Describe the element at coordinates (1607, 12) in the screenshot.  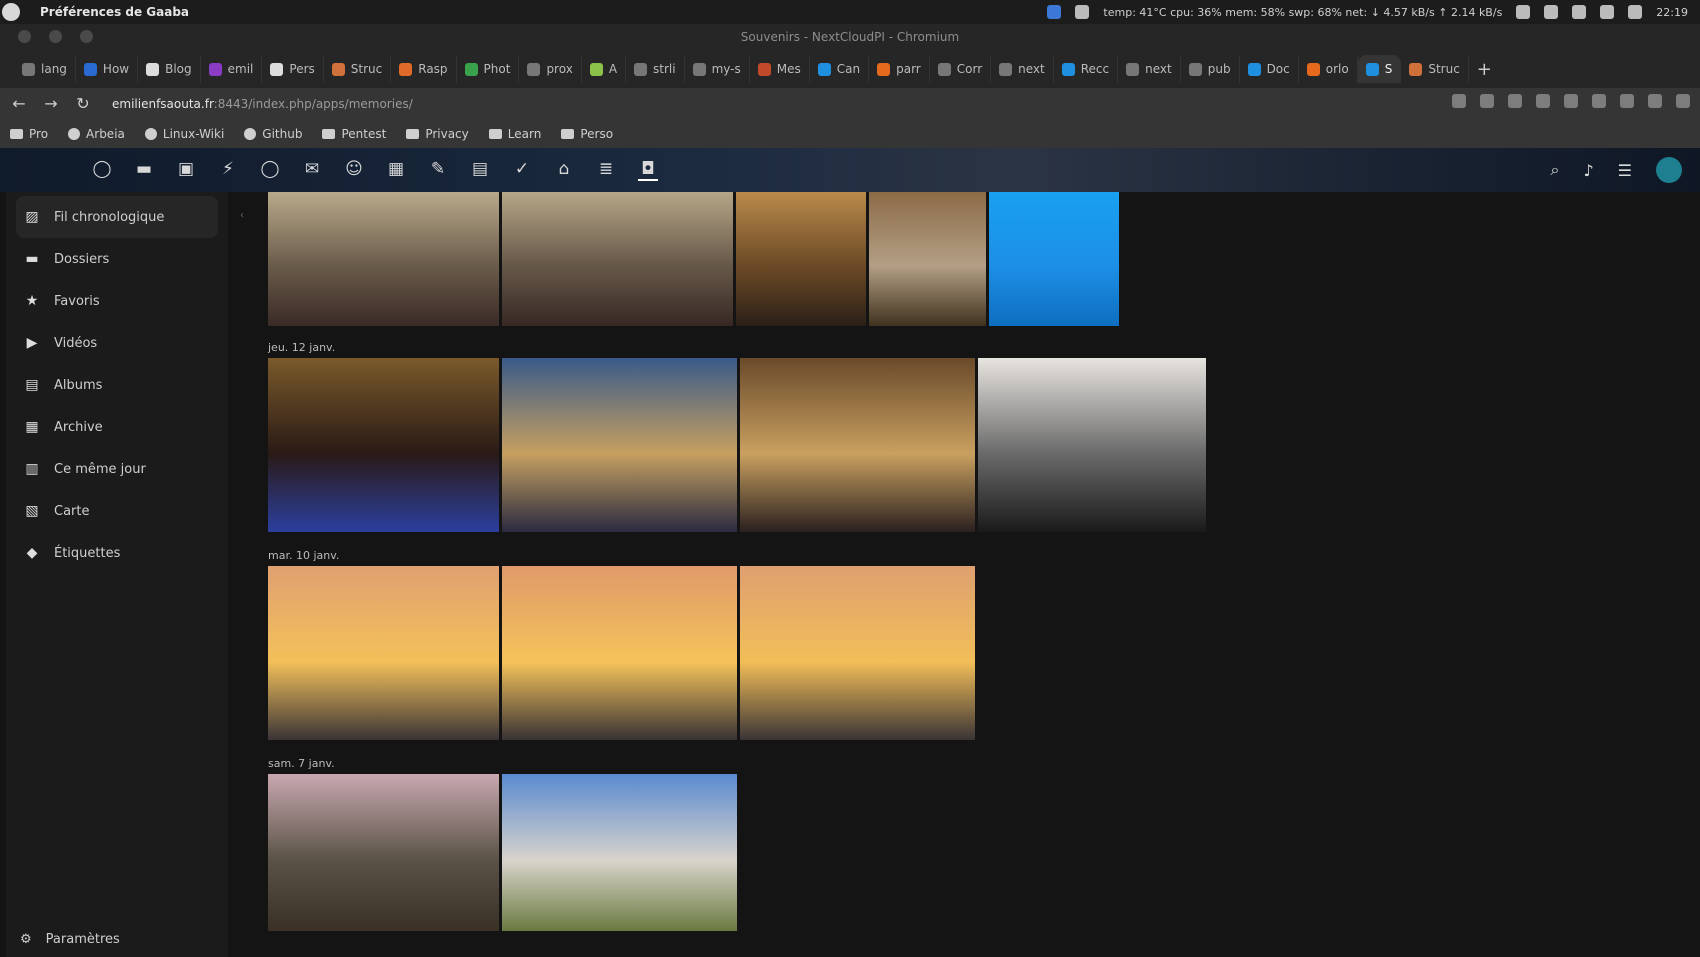
I see `microphone-icon` at that location.